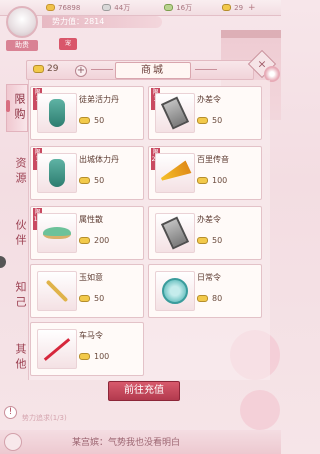 The width and height of the screenshot is (320, 454). Describe the element at coordinates (184, 7) in the screenshot. I see `resource-value: 16万` at that location.